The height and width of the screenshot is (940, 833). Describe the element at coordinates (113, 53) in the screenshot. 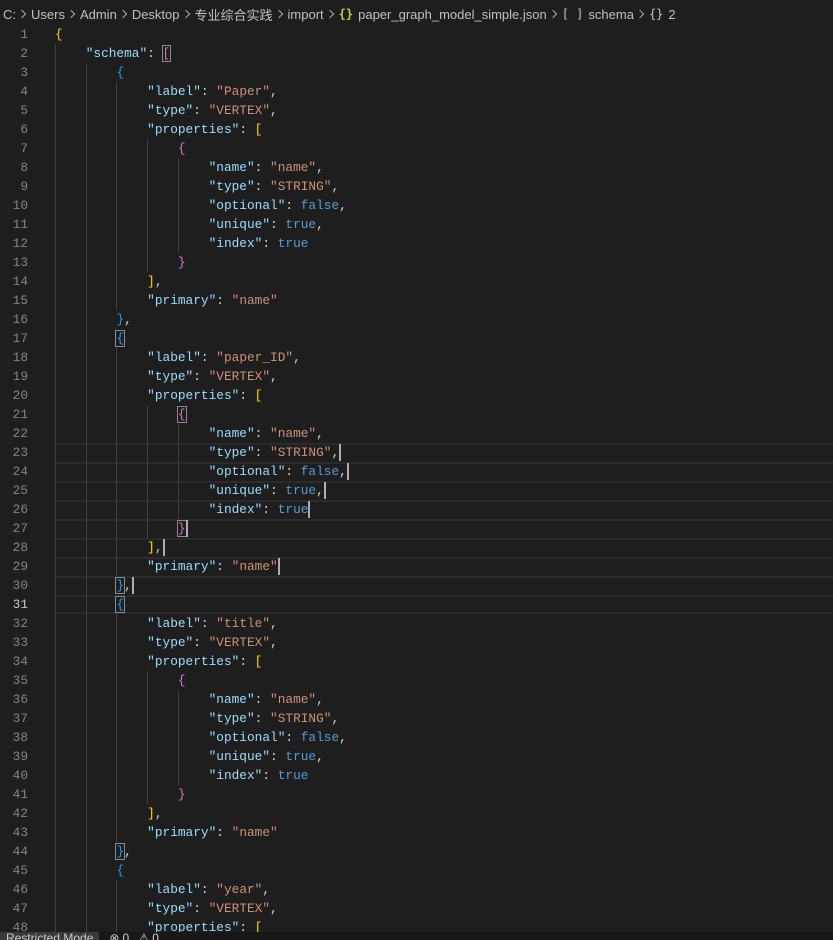

I see `code-text: "schema": [` at that location.